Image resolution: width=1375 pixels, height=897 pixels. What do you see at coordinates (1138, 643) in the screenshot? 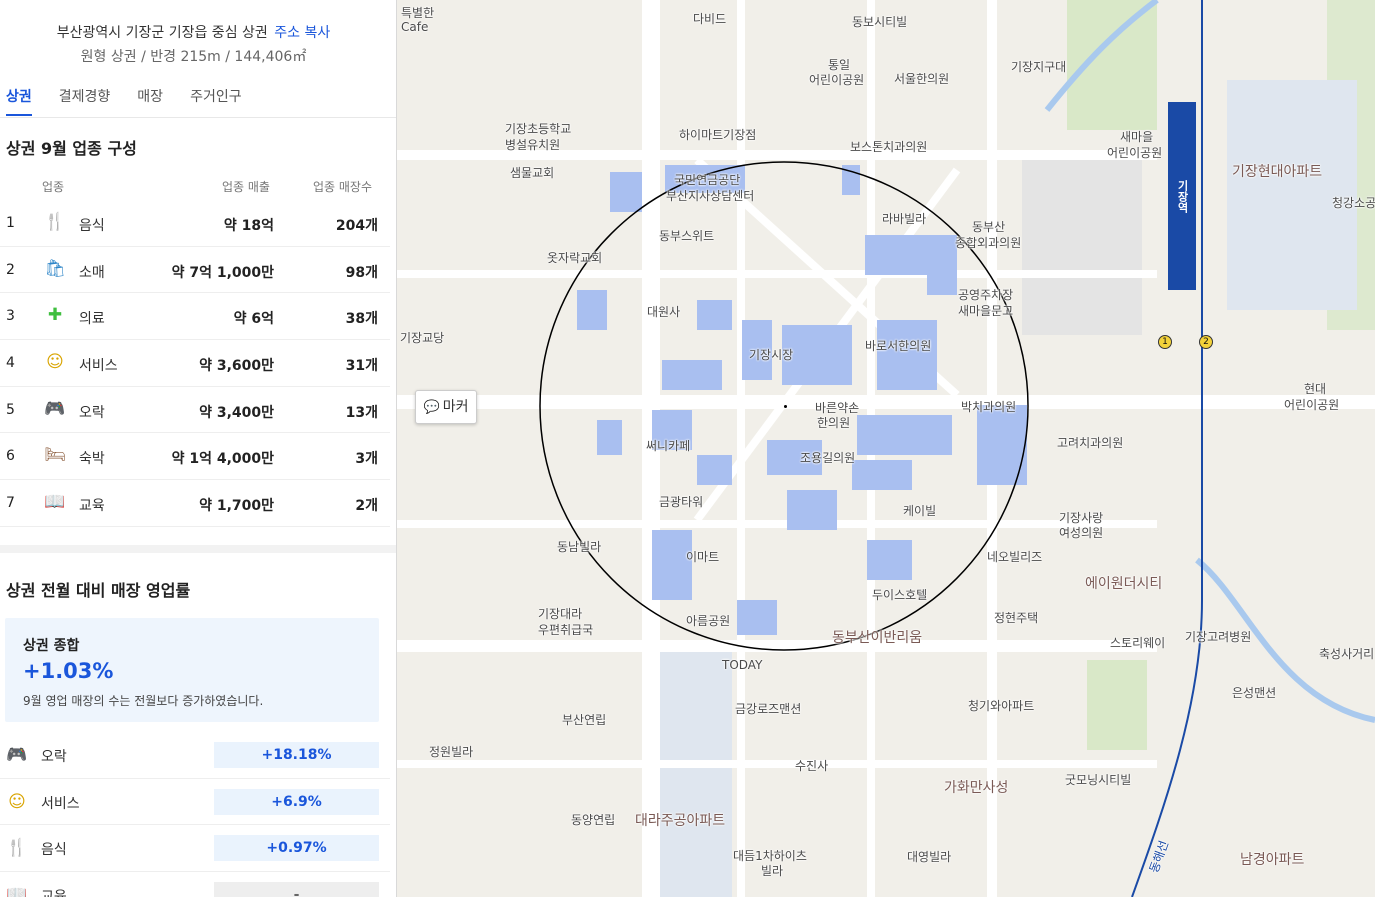
I see `map-label: 스토리웨이` at bounding box center [1138, 643].